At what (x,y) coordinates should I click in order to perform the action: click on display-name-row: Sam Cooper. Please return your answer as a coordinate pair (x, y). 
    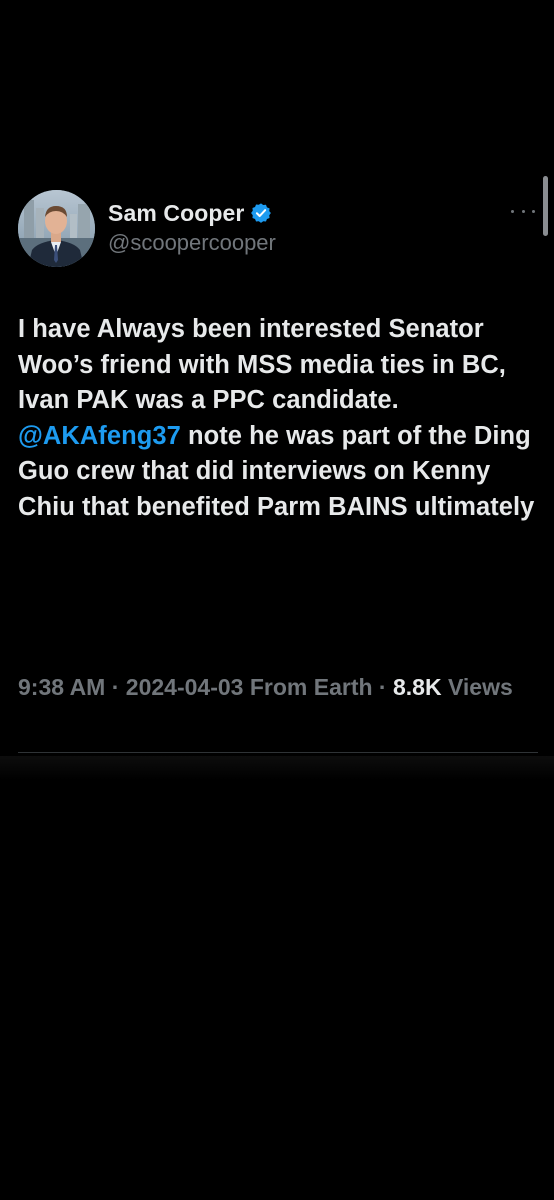
    Looking at the image, I should click on (192, 213).